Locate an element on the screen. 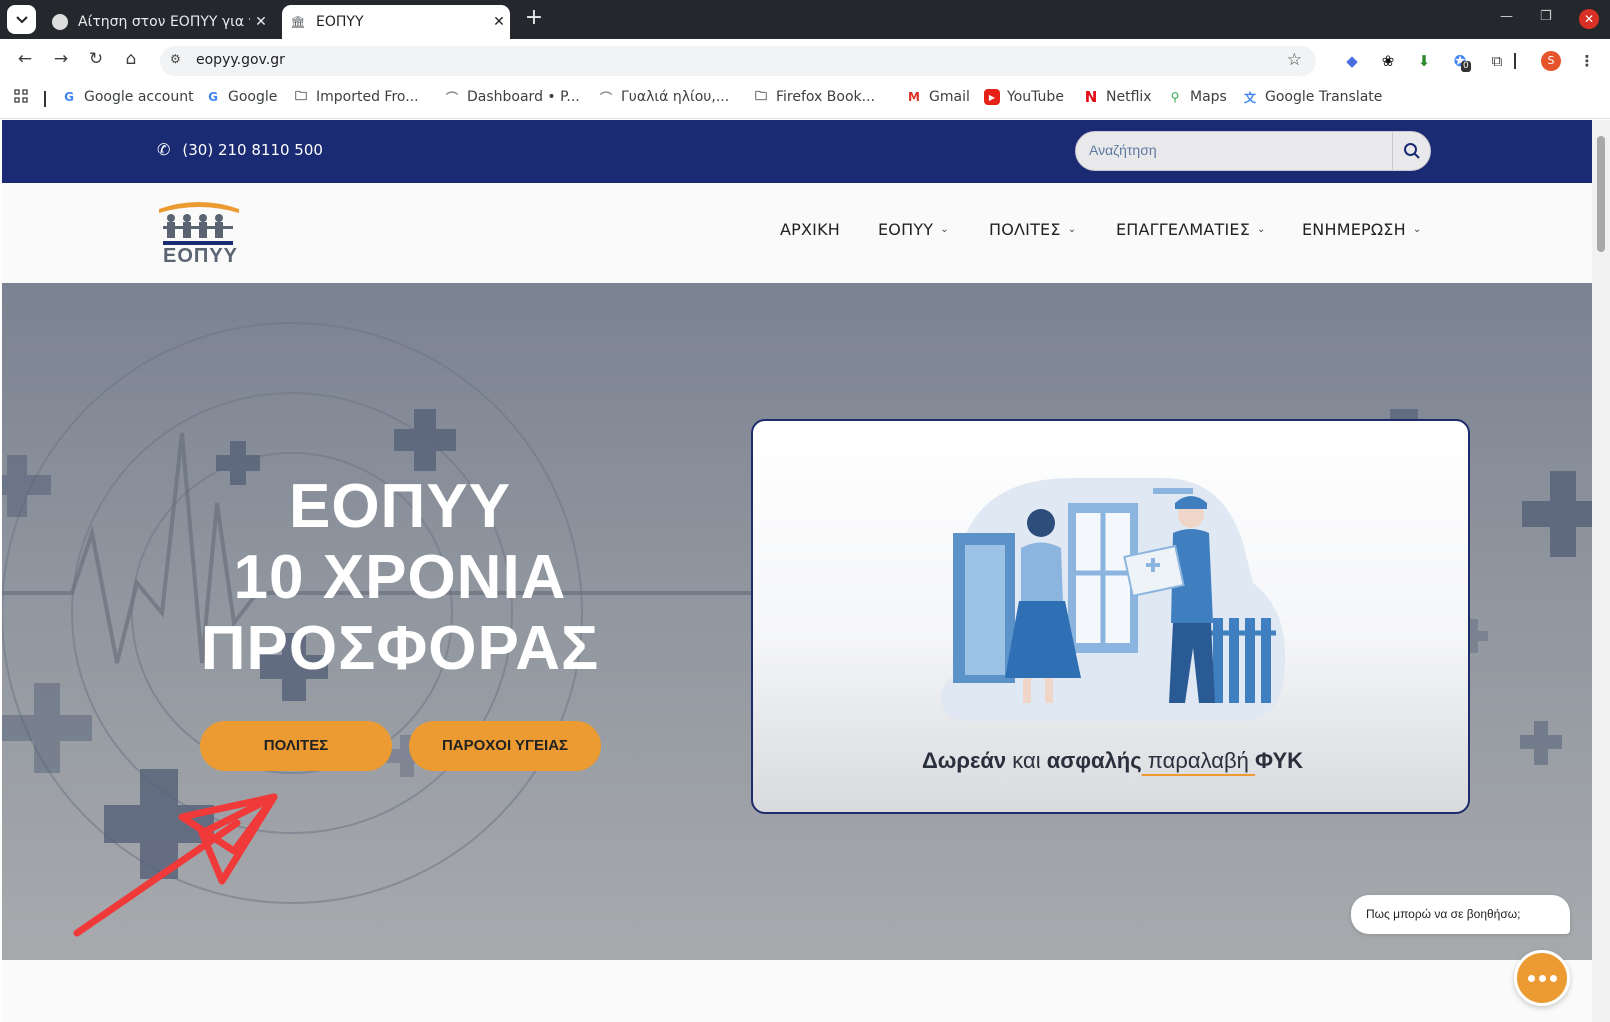 Image resolution: width=1610 pixels, height=1022 pixels. promo-card-caption: Δωρεάν και ασφαλής παραλαβή ΦΥΚ is located at coordinates (1110, 761).